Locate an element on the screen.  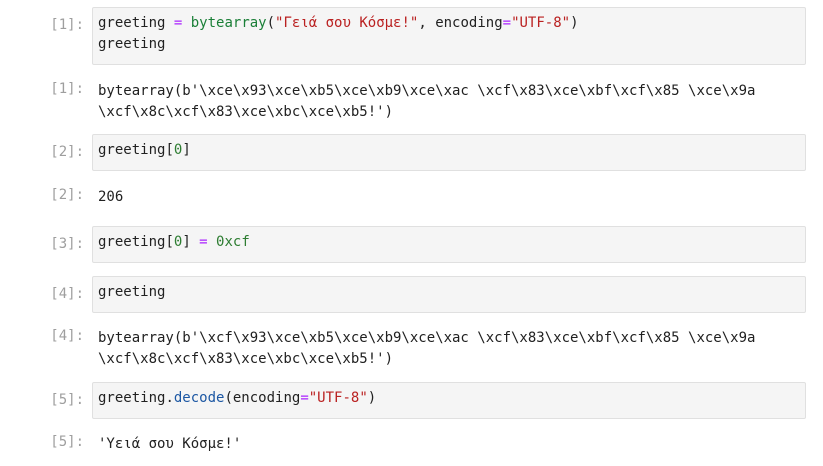
code-token: decode is located at coordinates (199, 398).